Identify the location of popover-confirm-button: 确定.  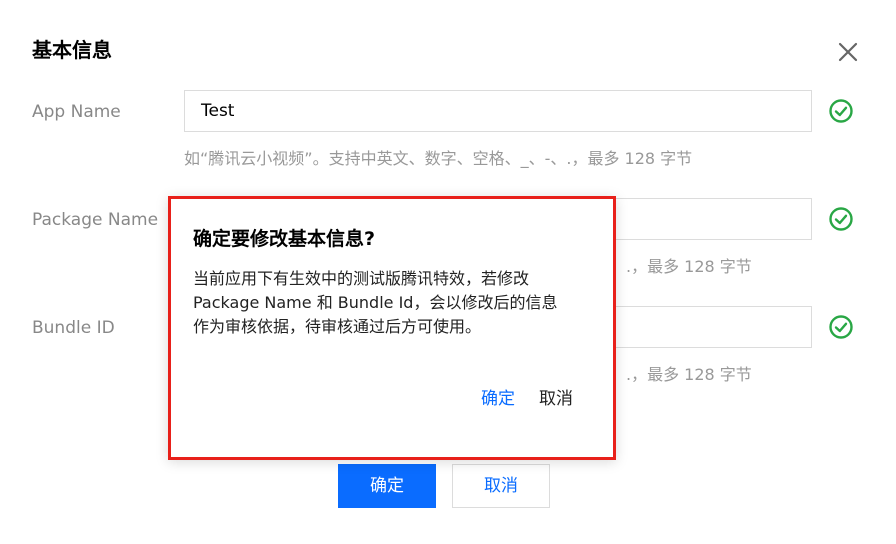
(498, 399).